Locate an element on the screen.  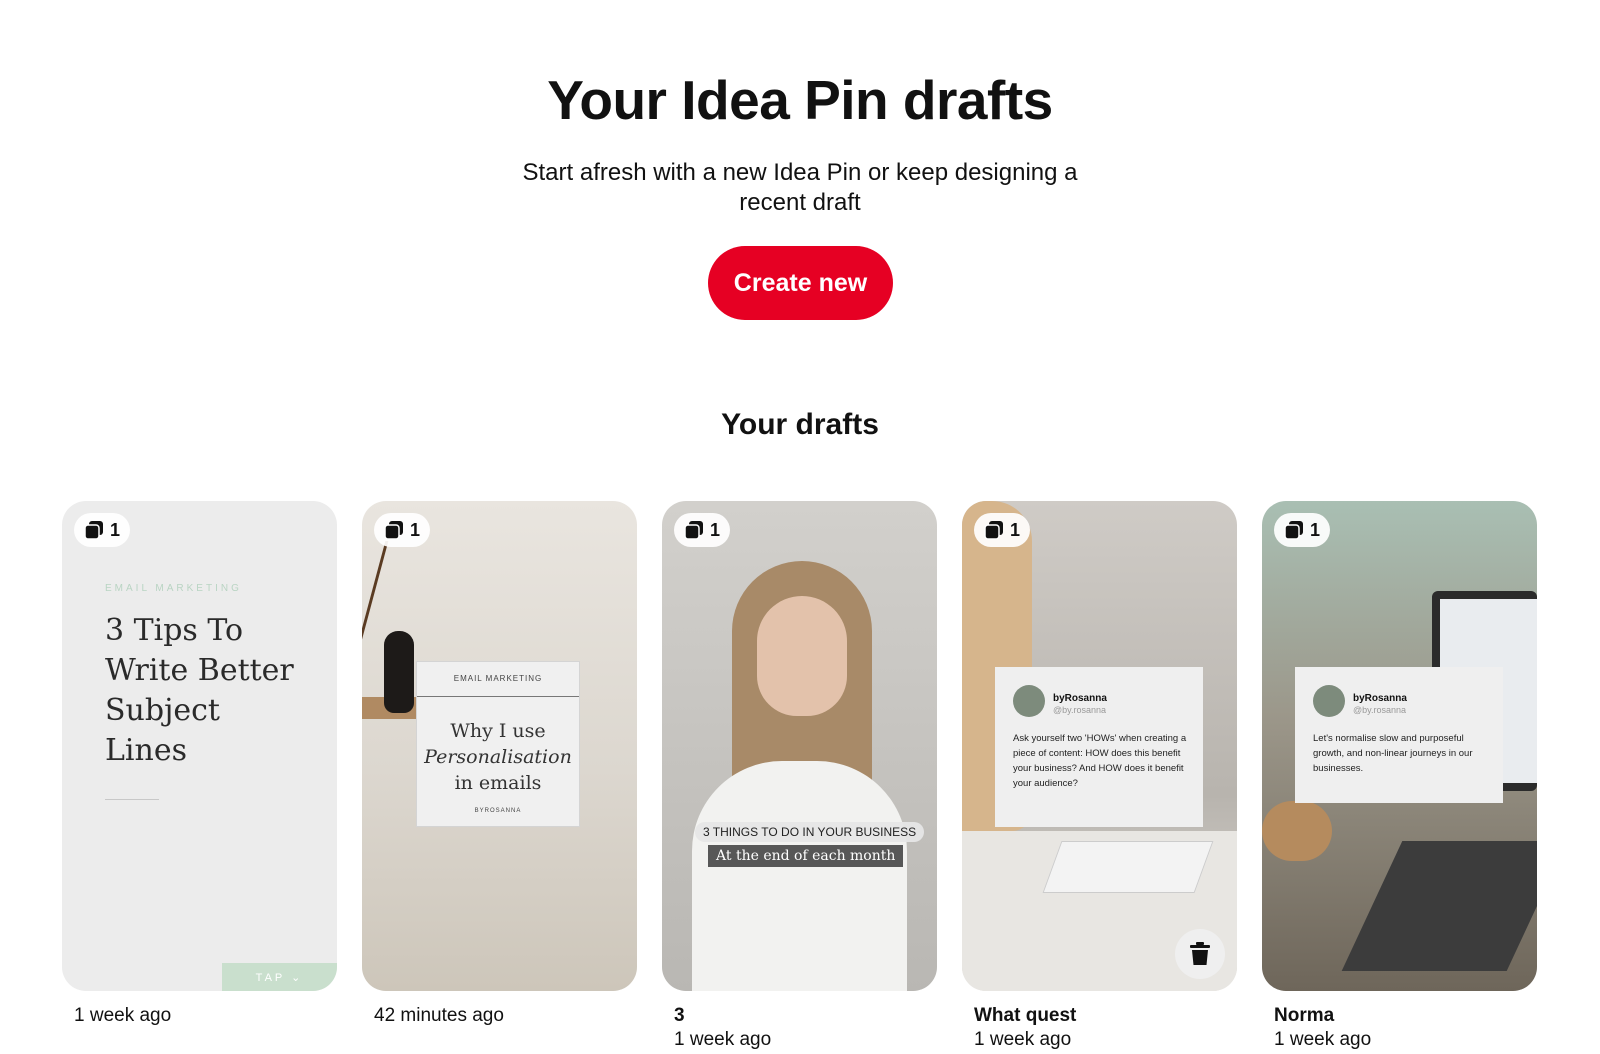
draft-title: 3 is located at coordinates (679, 1015).